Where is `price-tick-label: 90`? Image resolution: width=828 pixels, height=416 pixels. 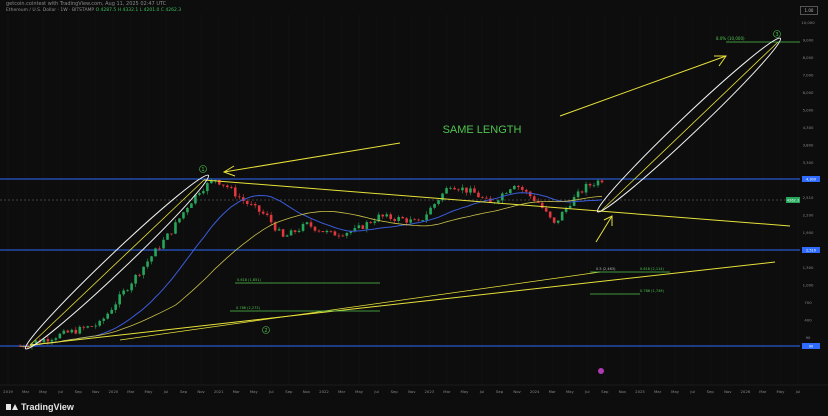
price-tick-label: 90 is located at coordinates (808, 337).